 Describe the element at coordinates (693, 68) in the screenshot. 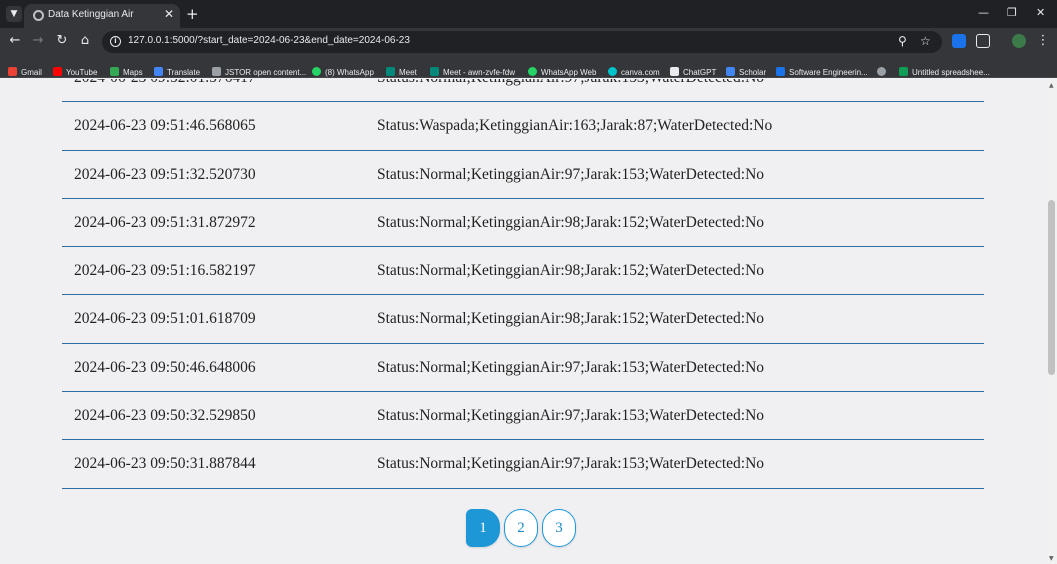

I see `bookmark-chatgpt: ChatGPT` at that location.